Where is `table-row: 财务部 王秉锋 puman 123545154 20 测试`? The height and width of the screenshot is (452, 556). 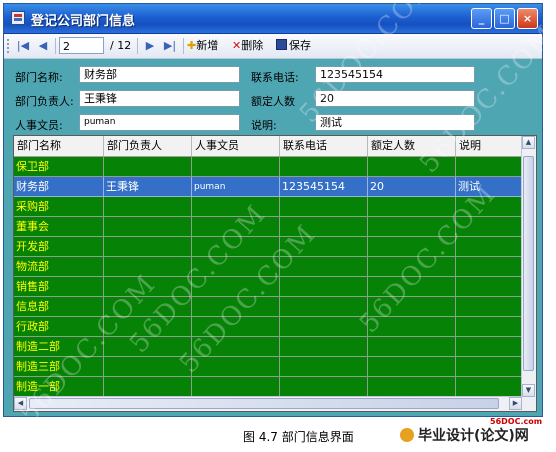 table-row: 财务部 王秉锋 puman 123545154 20 测试 is located at coordinates (268, 187).